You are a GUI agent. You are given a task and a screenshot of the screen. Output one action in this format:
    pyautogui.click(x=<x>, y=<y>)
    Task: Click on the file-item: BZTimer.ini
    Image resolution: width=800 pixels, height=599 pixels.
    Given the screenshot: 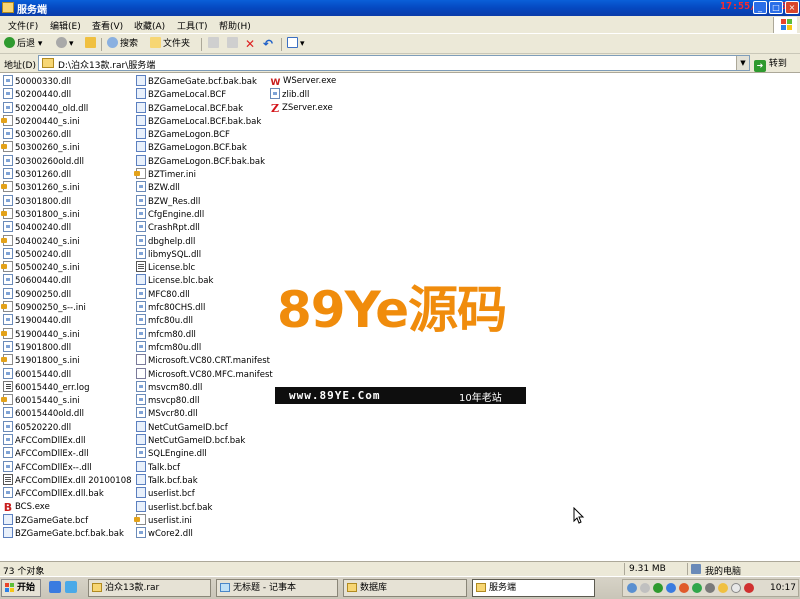 What is the action you would take?
    pyautogui.click(x=203, y=174)
    